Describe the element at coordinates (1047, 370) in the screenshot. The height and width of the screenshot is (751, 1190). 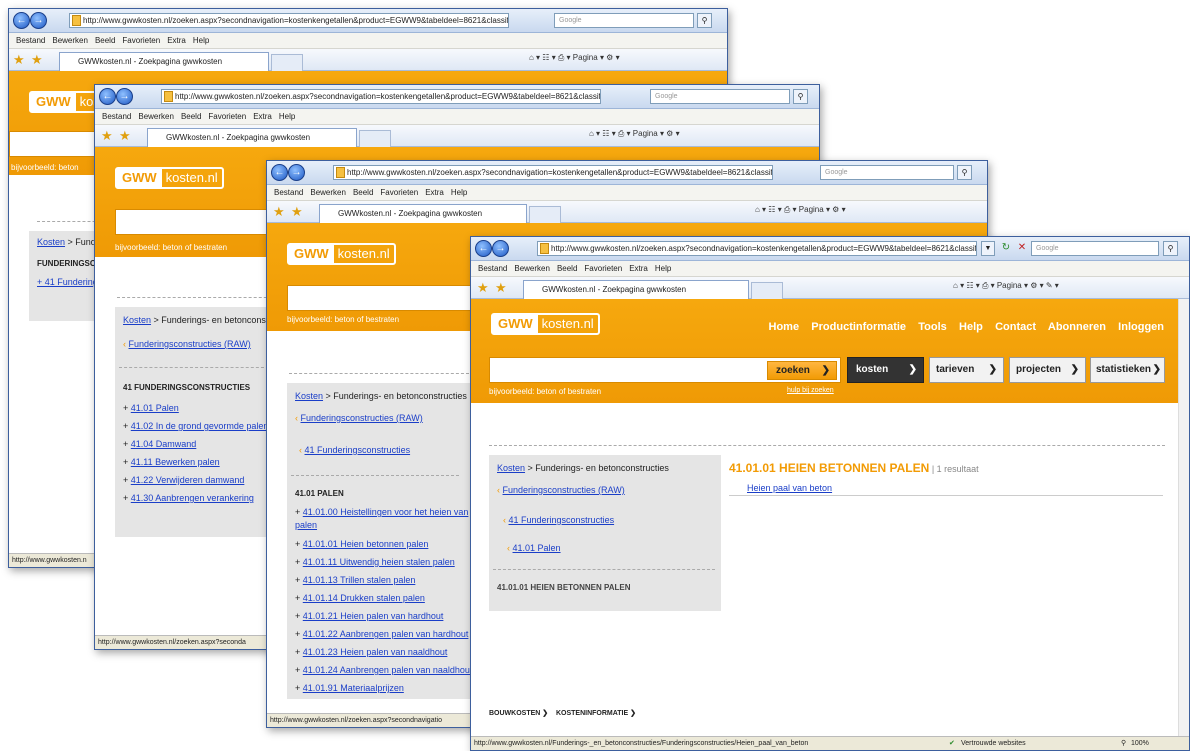
I see `projecten-button: projecten ❯` at that location.